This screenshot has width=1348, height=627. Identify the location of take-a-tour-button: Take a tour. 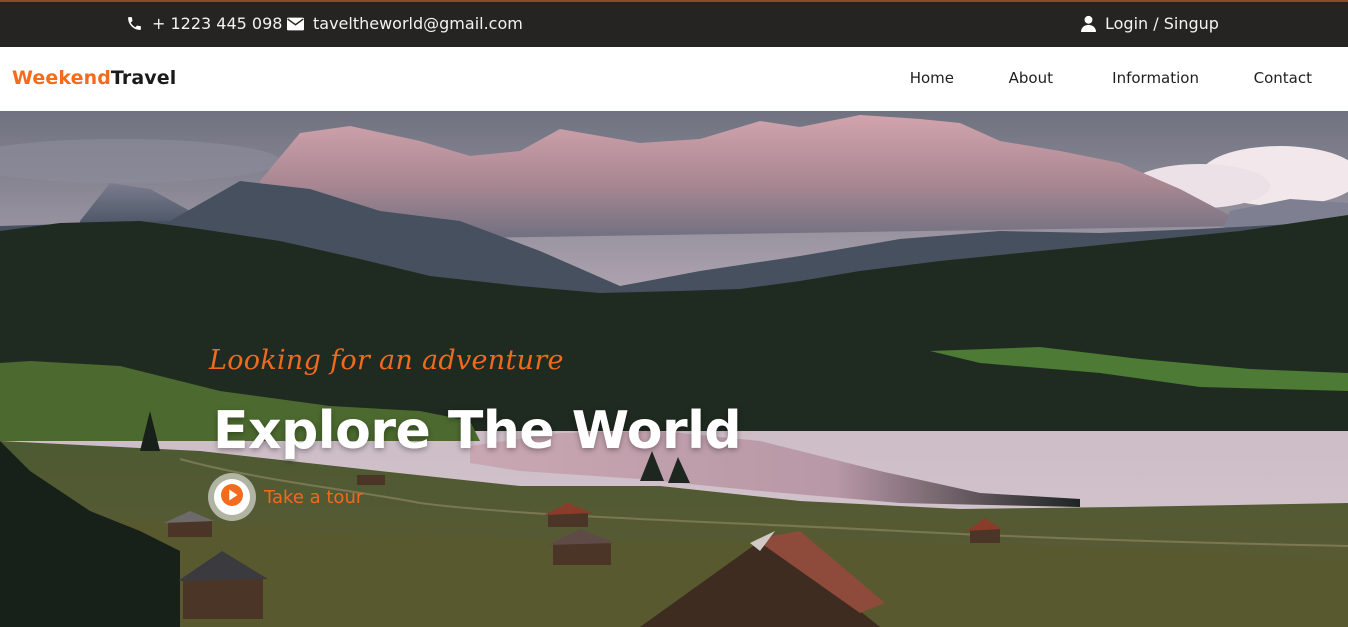
(285, 497).